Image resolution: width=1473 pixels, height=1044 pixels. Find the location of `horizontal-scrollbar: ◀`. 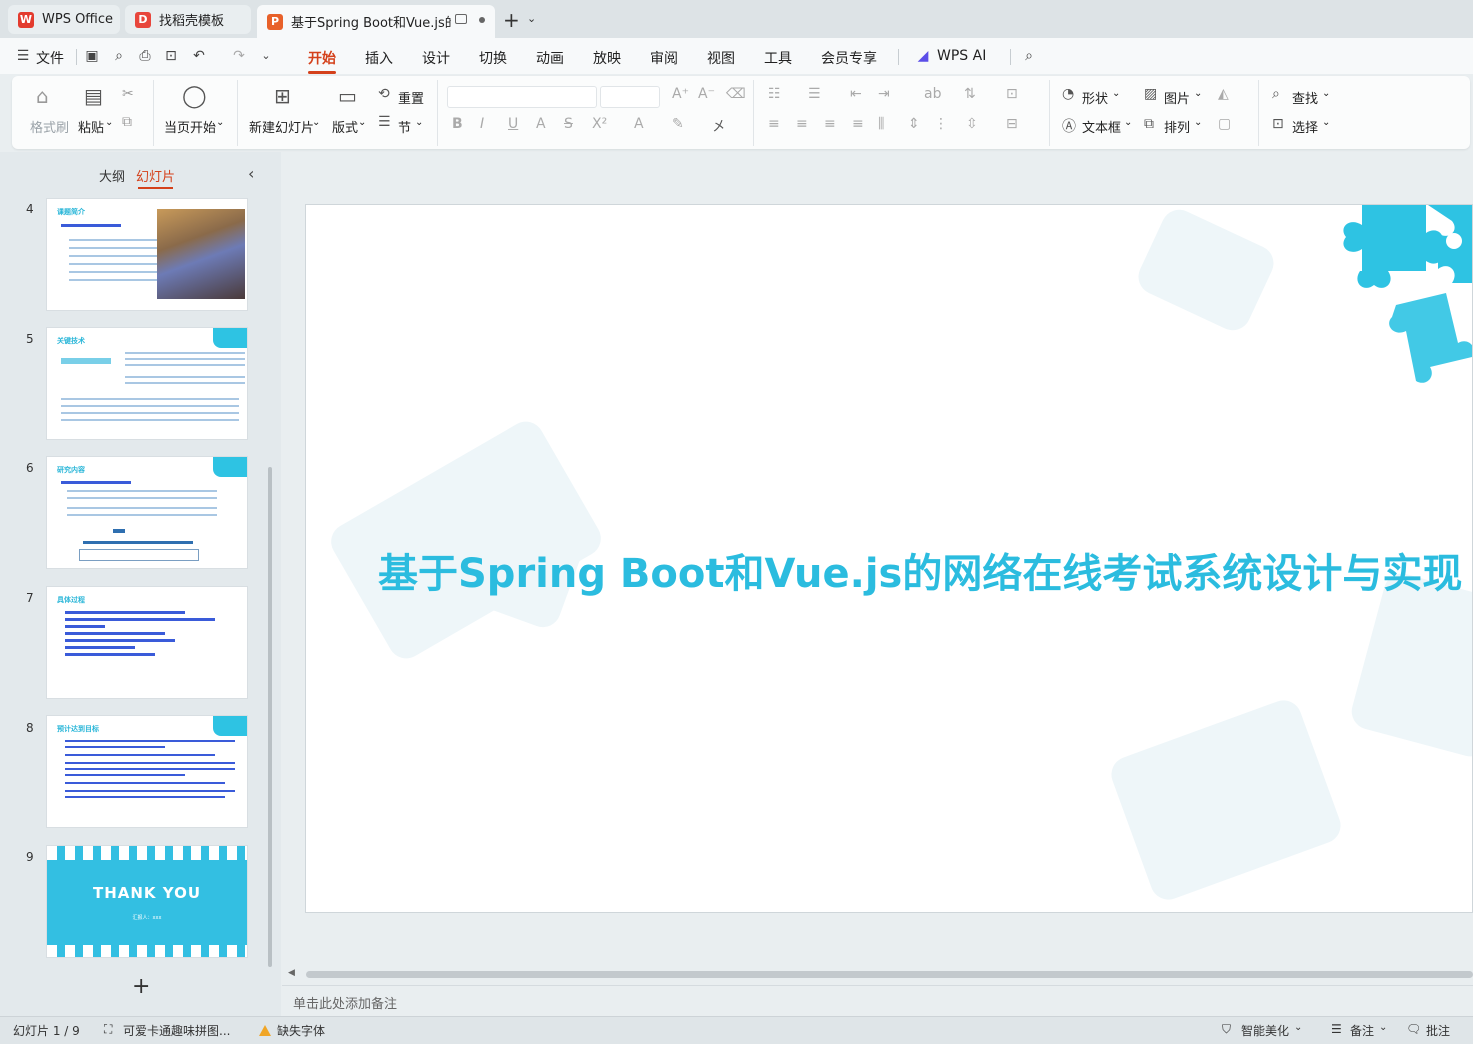

horizontal-scrollbar: ◀ is located at coordinates (880, 974).